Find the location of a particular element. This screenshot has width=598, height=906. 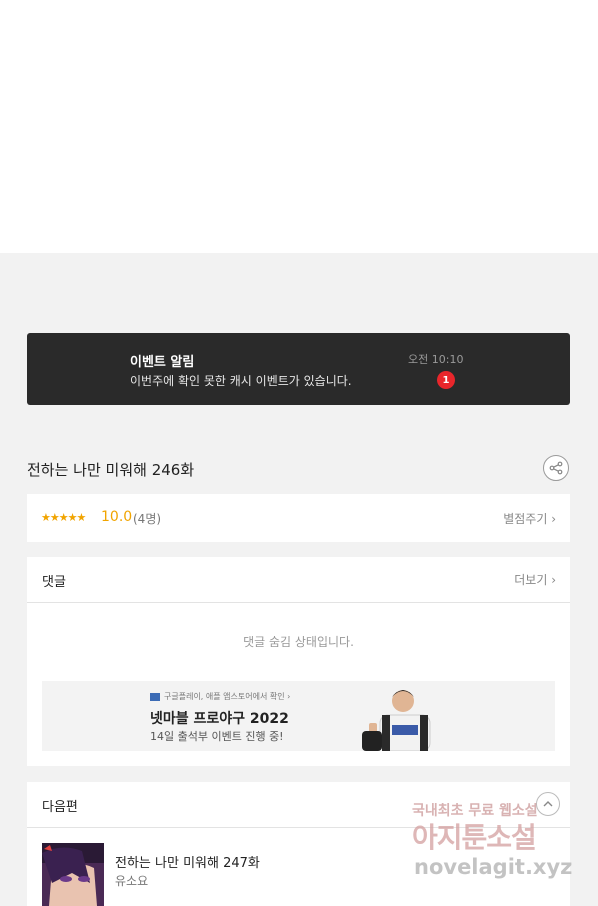

site-watermark: 국내최초 무료 웹소설 아지툰소설 novelagit.xyz is located at coordinates (498, 845).